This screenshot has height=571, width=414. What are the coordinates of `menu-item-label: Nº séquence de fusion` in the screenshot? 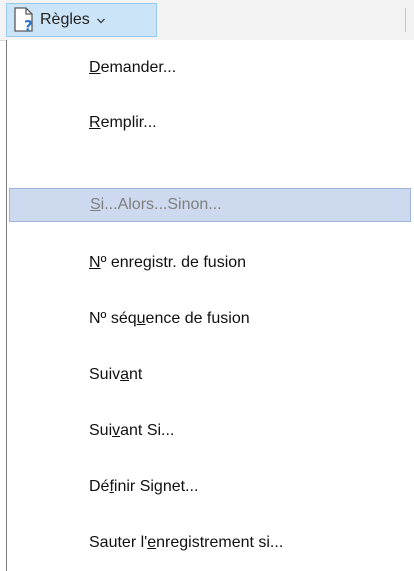 It's located at (169, 318).